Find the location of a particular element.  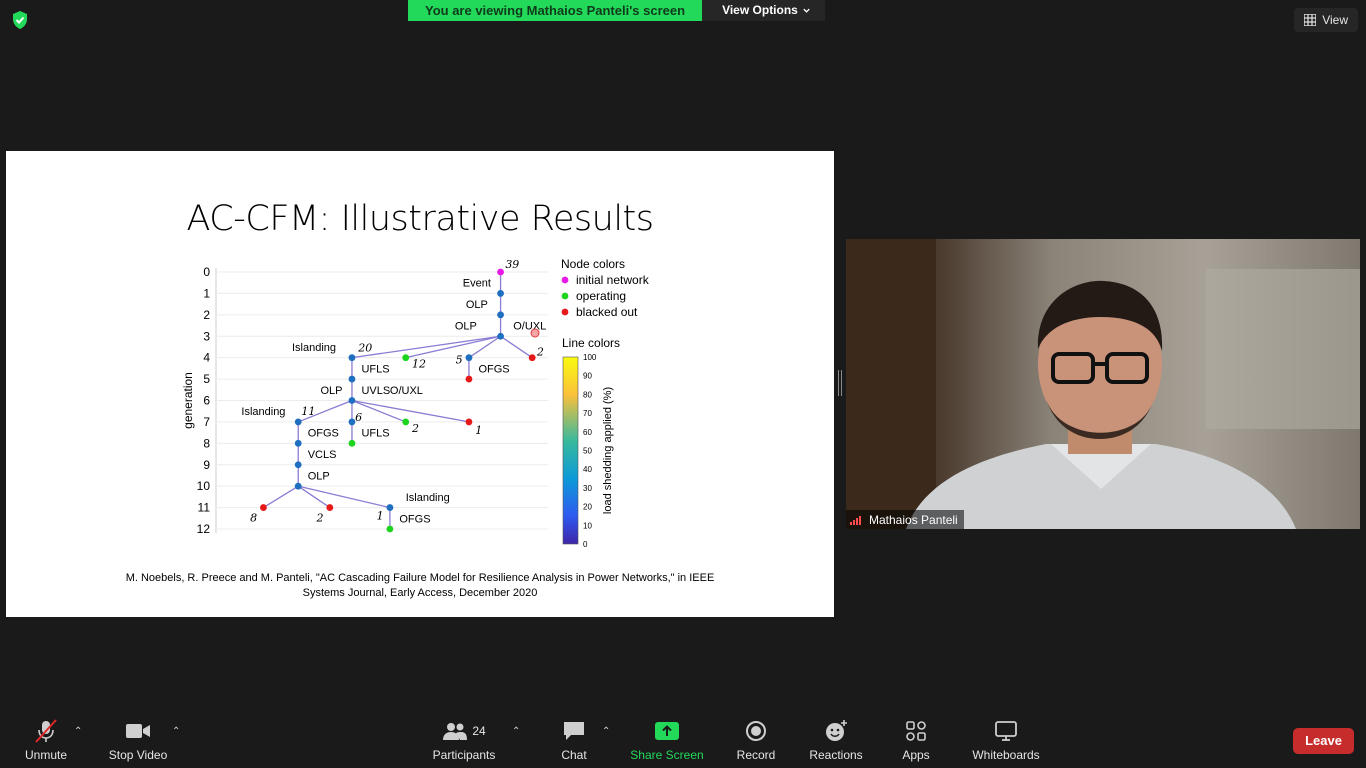

tree-annotation: 12 is located at coordinates (419, 364).